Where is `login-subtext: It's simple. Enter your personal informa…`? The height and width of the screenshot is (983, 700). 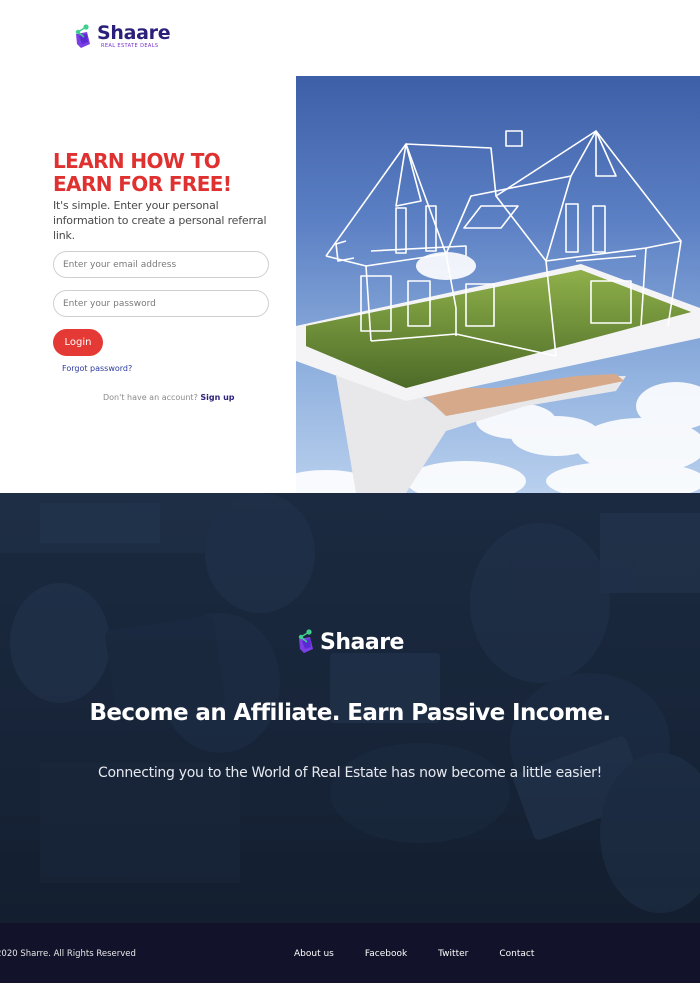
login-subtext: It's simple. Enter your personal informa… is located at coordinates (160, 220).